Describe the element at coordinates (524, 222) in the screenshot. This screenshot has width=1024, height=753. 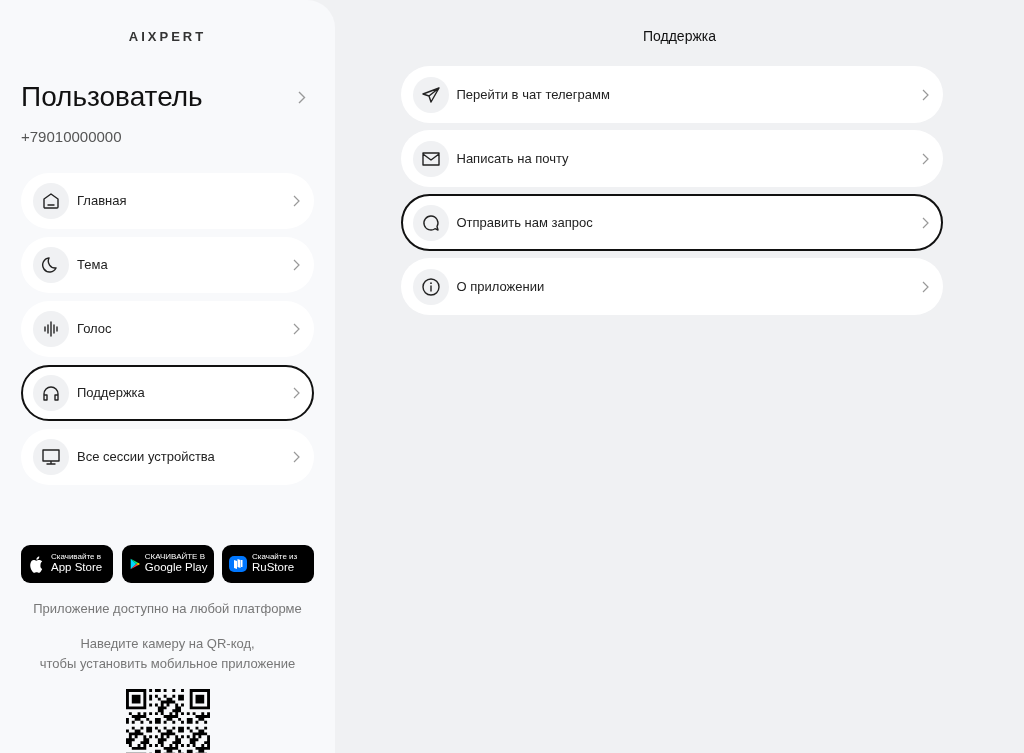
I see `menu-label: Отправить нам запрос` at that location.